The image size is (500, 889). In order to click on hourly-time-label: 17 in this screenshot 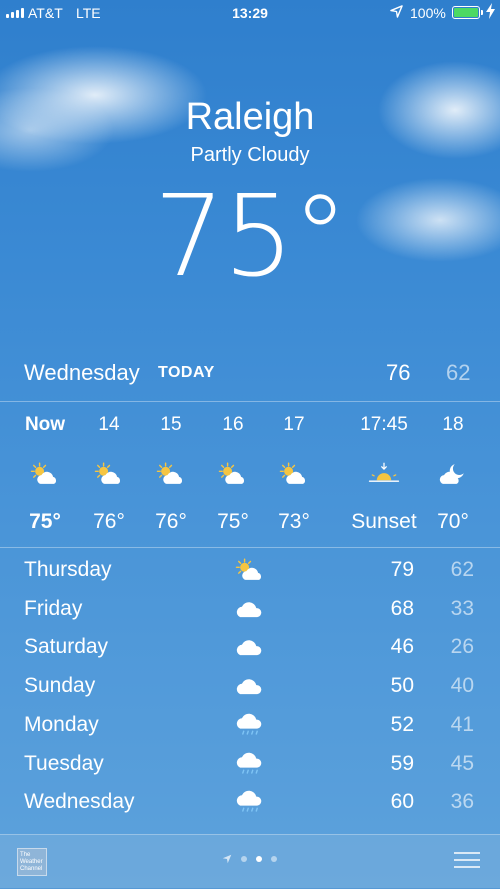, I will do `click(294, 424)`.